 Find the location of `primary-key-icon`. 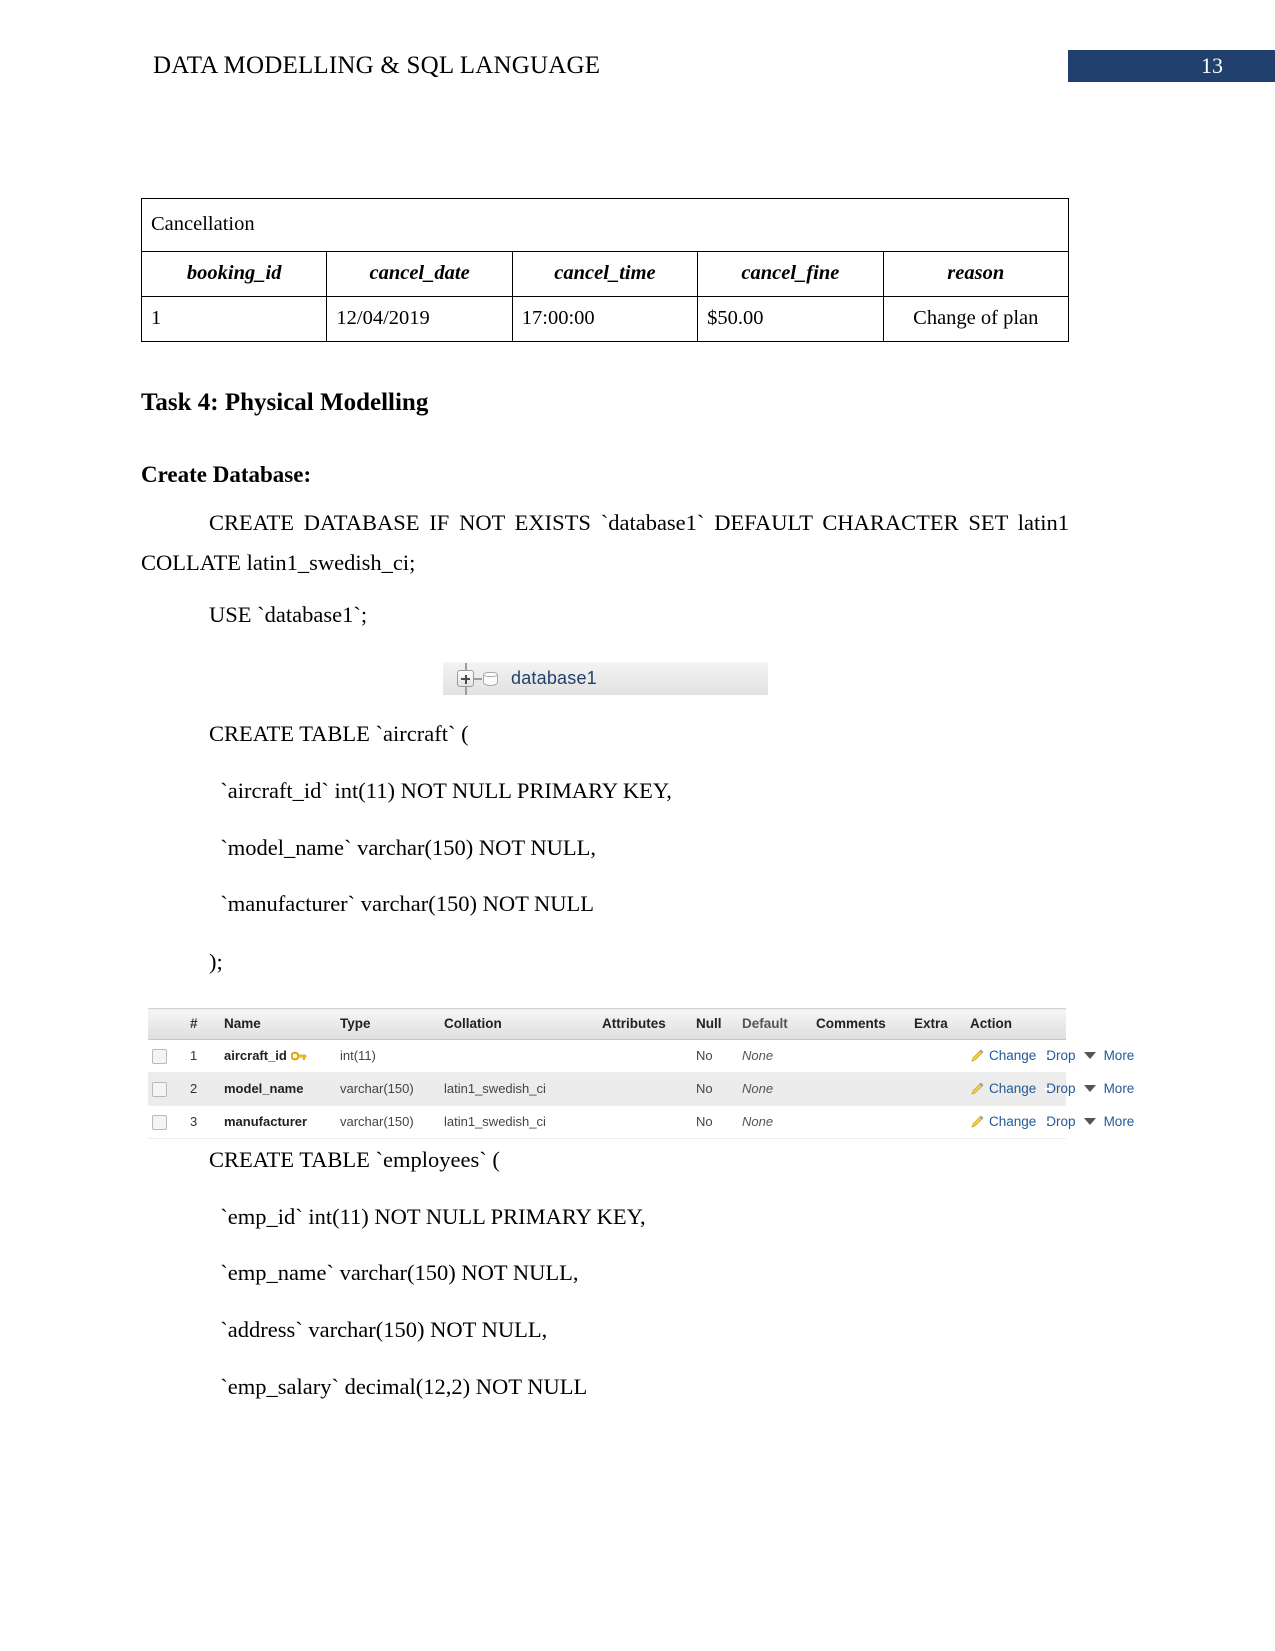

primary-key-icon is located at coordinates (298, 1056).